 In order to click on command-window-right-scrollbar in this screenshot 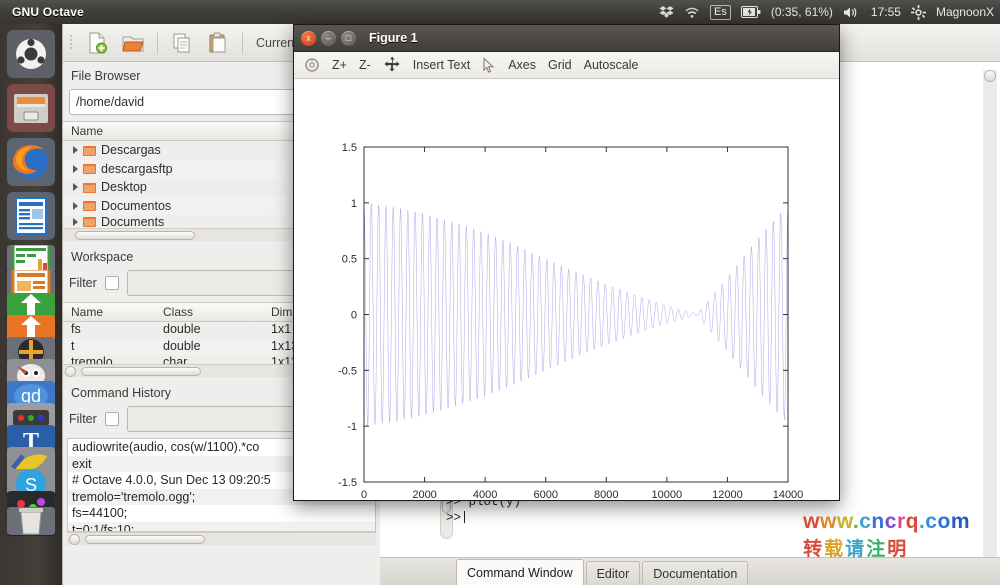, I will do `click(990, 322)`.